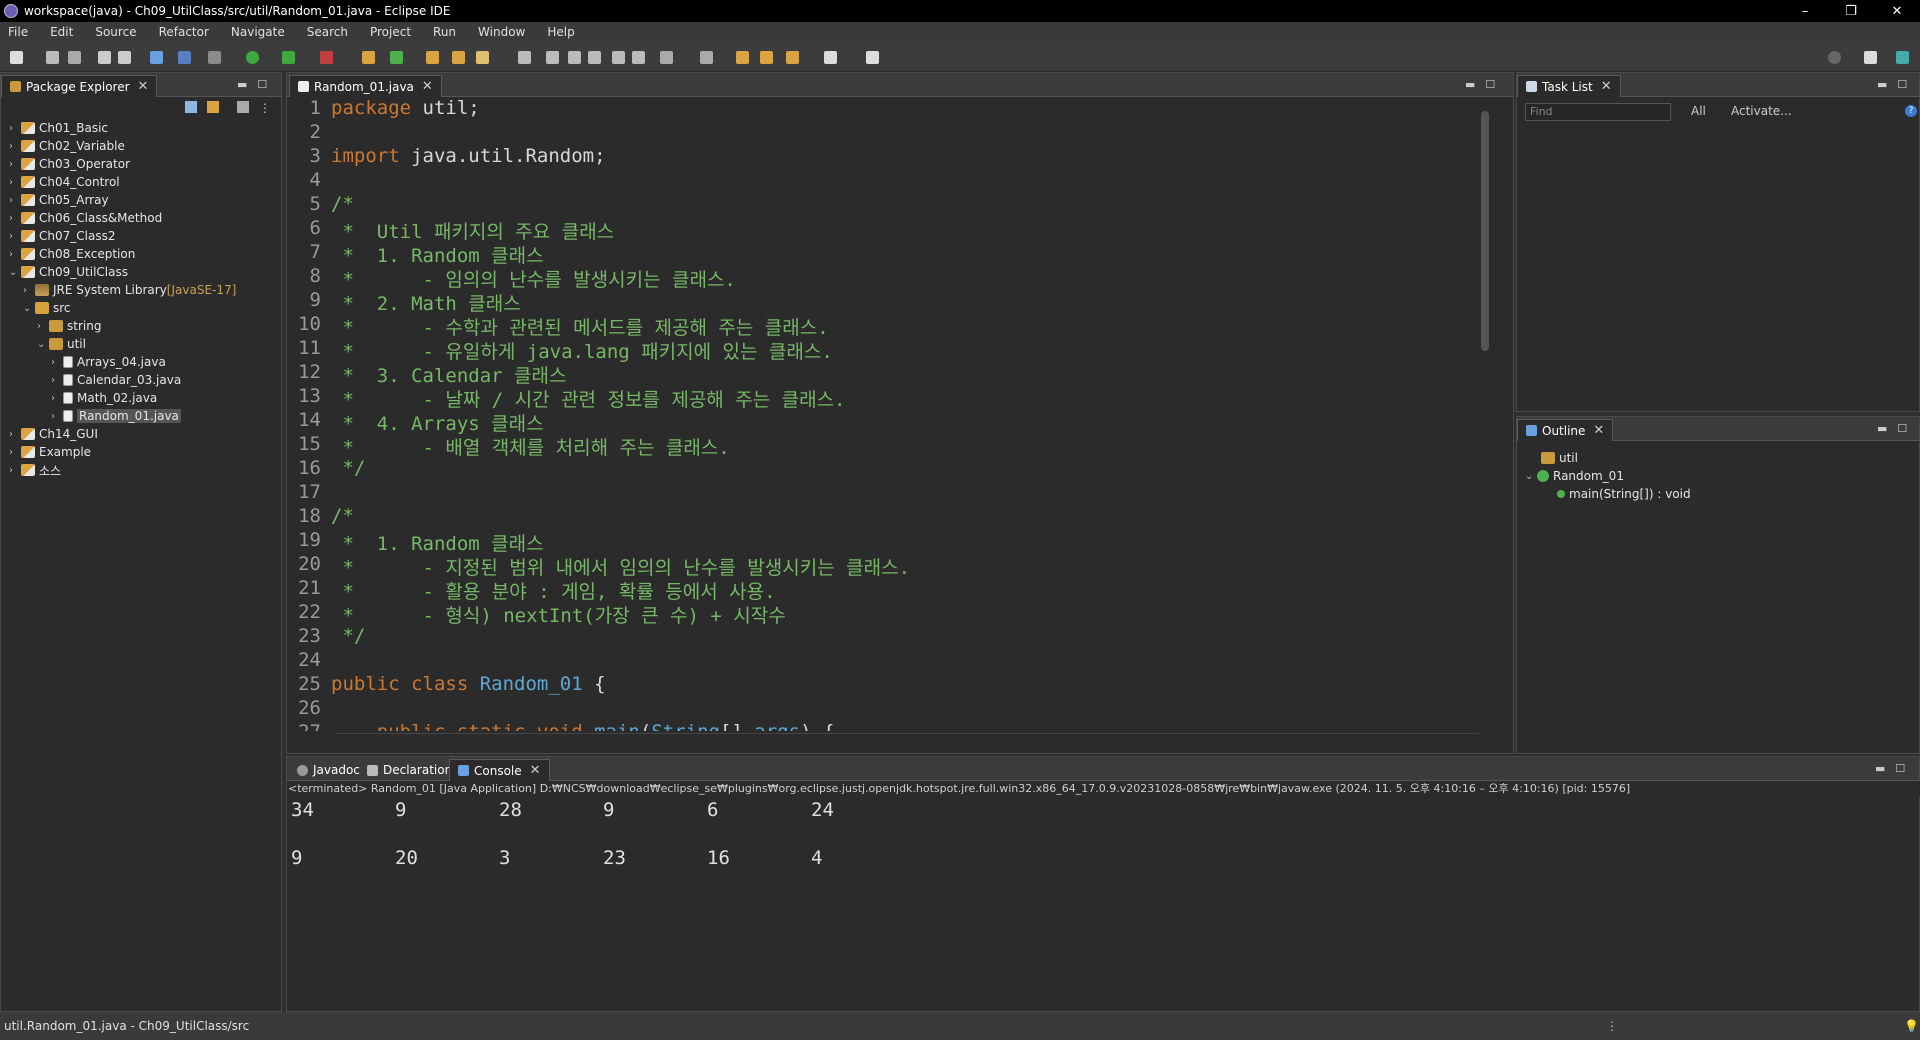 The height and width of the screenshot is (1040, 1920). I want to click on tab-task-list: Task List ✕, so click(1569, 86).